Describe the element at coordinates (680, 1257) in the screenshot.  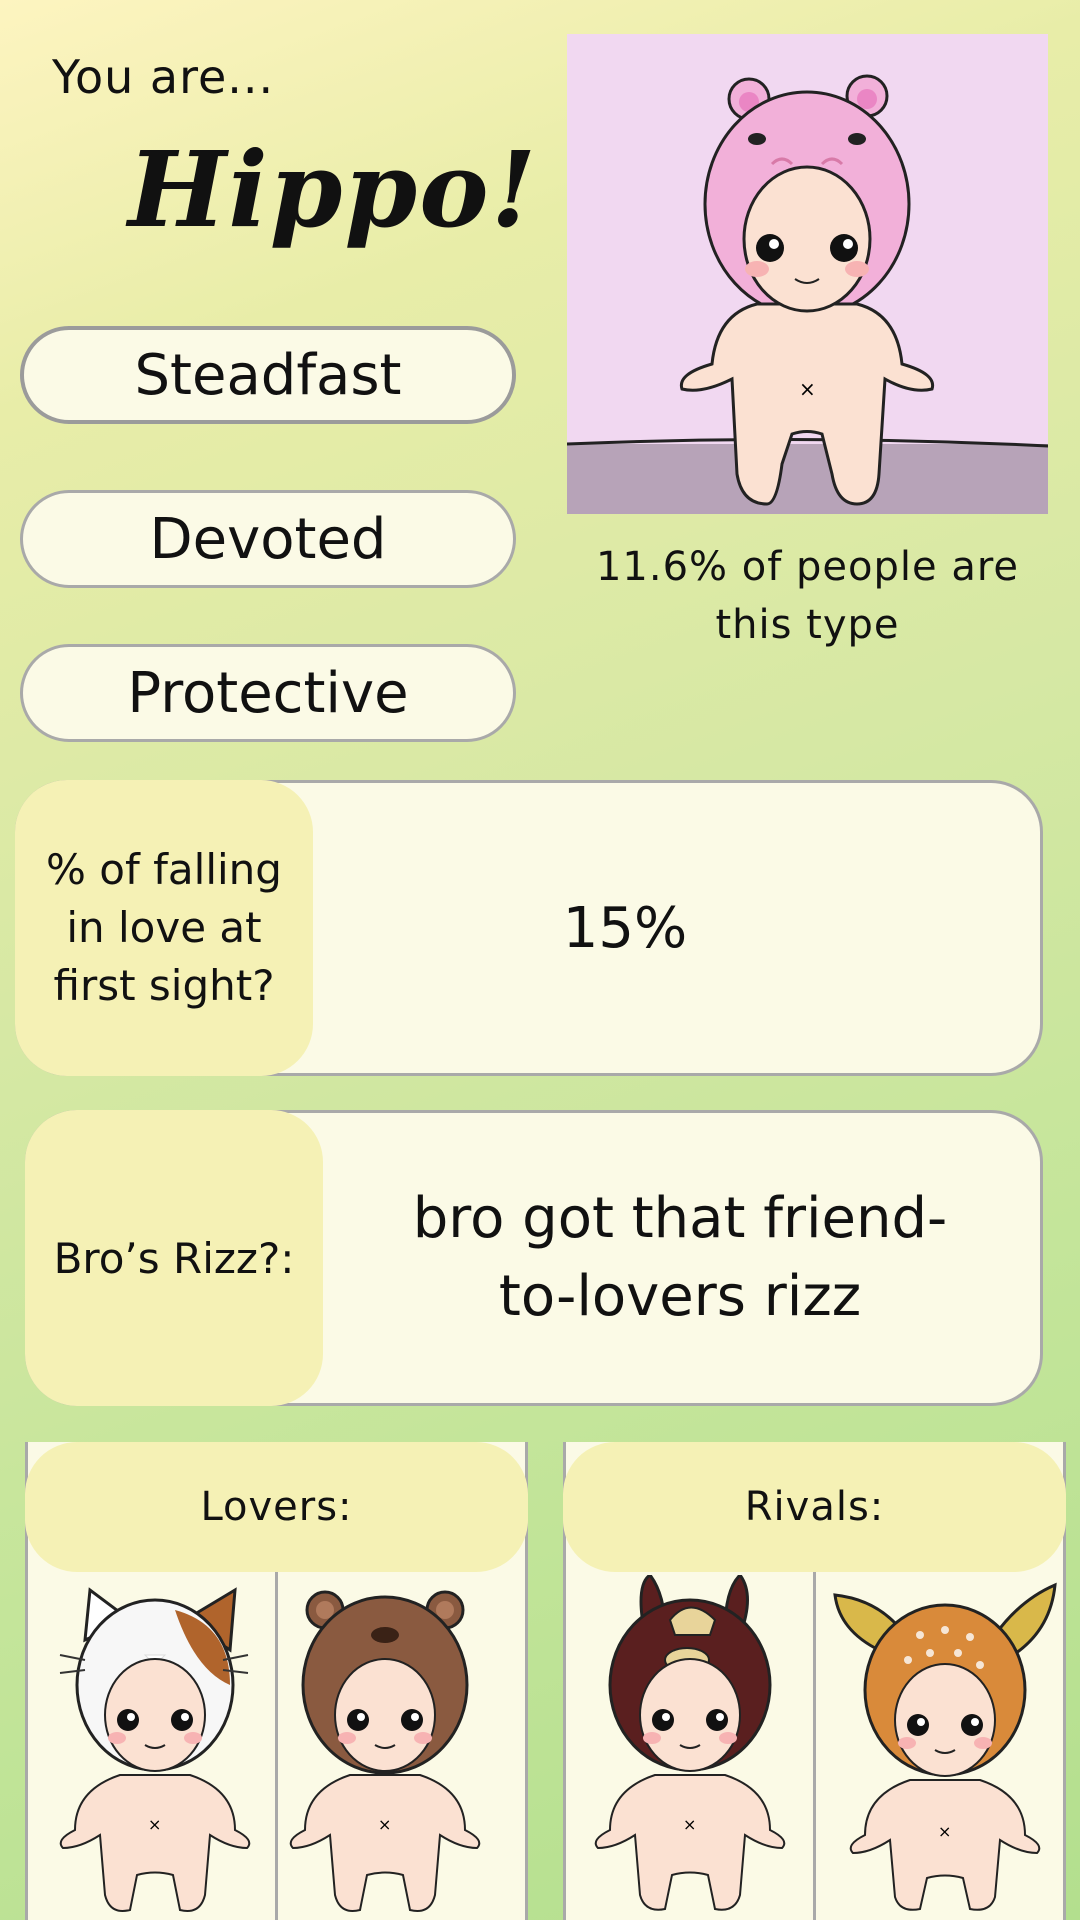
I see `rizz-value: bro got that friend-to-lovers rizz` at that location.